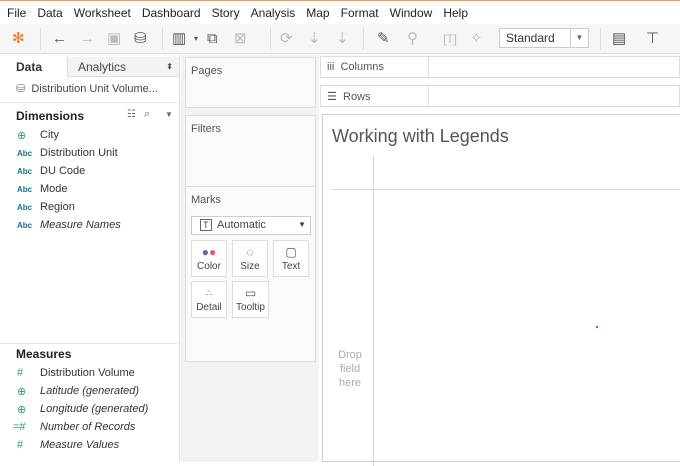 The height and width of the screenshot is (466, 680). What do you see at coordinates (89, 135) in the screenshot?
I see `dimension-city: ⊕ City` at bounding box center [89, 135].